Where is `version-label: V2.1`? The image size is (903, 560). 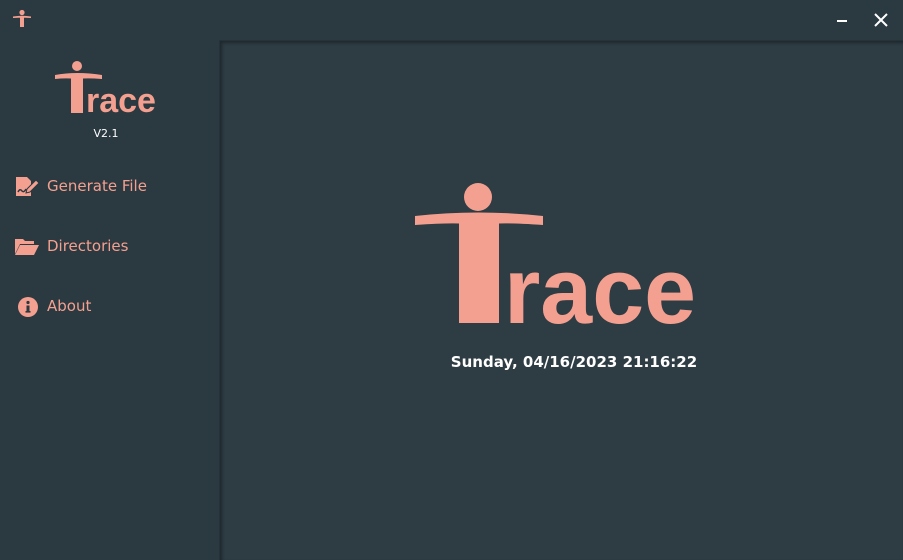
version-label: V2.1 is located at coordinates (106, 133).